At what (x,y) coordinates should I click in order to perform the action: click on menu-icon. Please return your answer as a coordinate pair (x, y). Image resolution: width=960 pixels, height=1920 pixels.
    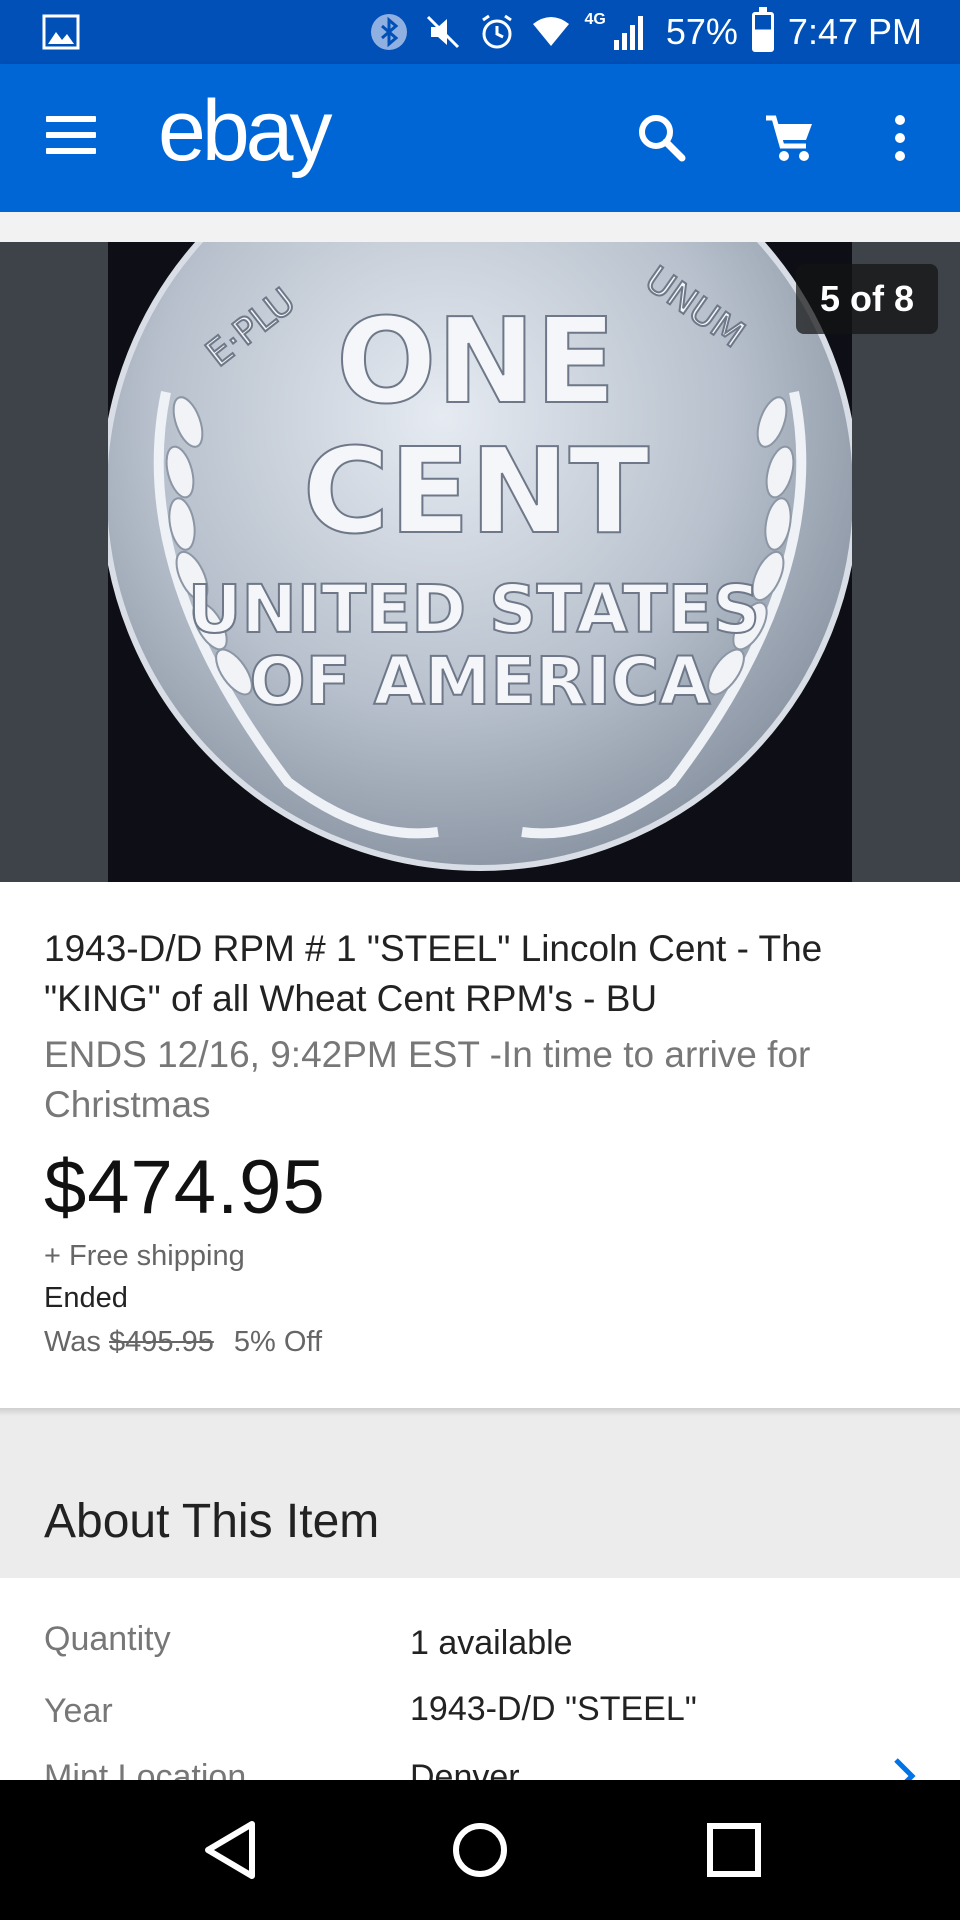
    Looking at the image, I should click on (73, 138).